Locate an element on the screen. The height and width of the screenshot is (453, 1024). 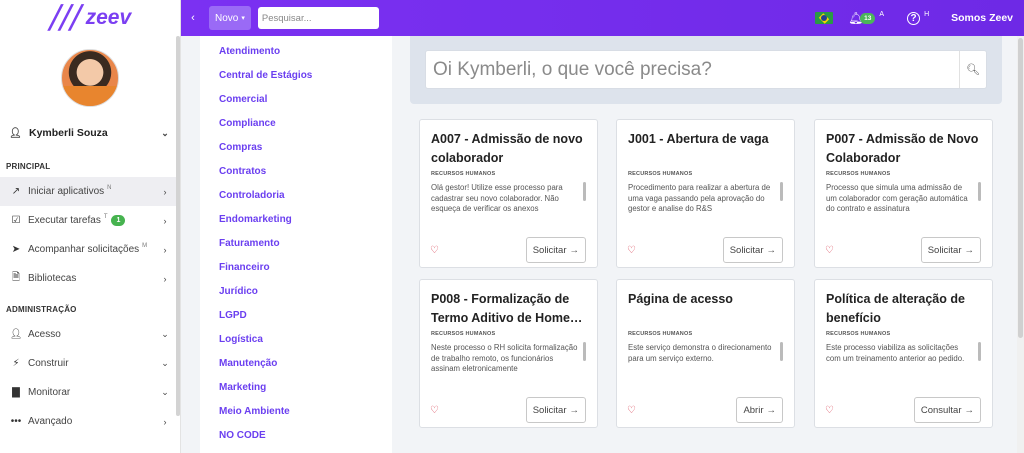
sidebar-item-acompanhar-solicitacoes: ➤ Acompanhar solicitações M › is located at coordinates (90, 249).